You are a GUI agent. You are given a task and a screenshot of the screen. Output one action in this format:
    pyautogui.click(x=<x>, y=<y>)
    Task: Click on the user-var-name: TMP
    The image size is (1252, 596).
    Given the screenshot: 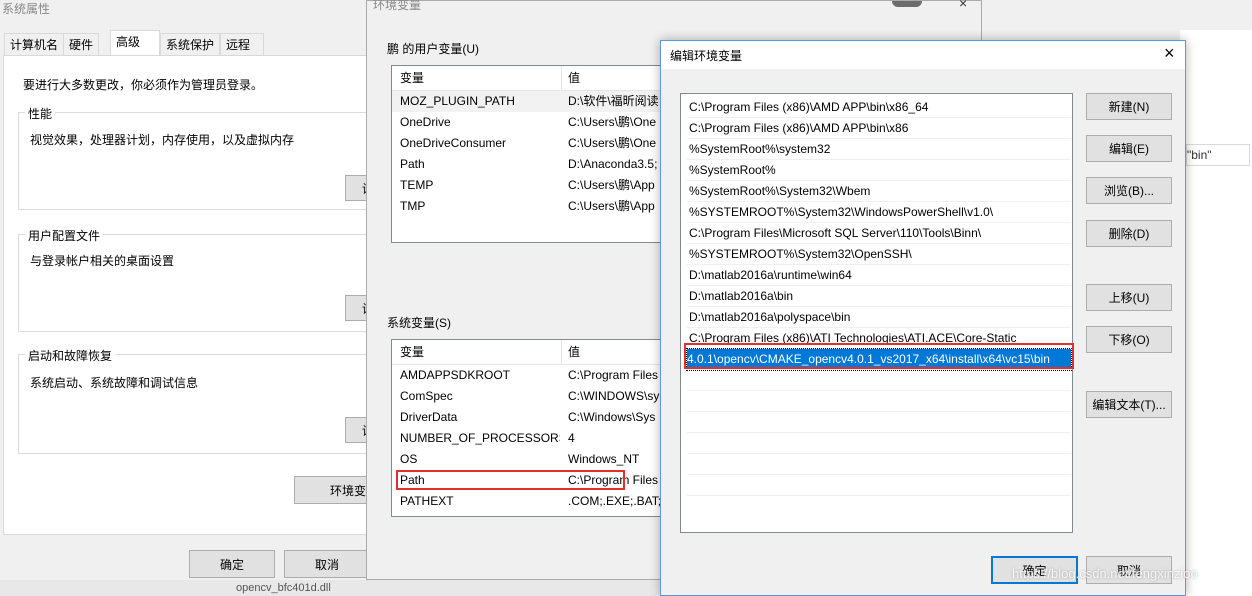 What is the action you would take?
    pyautogui.click(x=413, y=206)
    